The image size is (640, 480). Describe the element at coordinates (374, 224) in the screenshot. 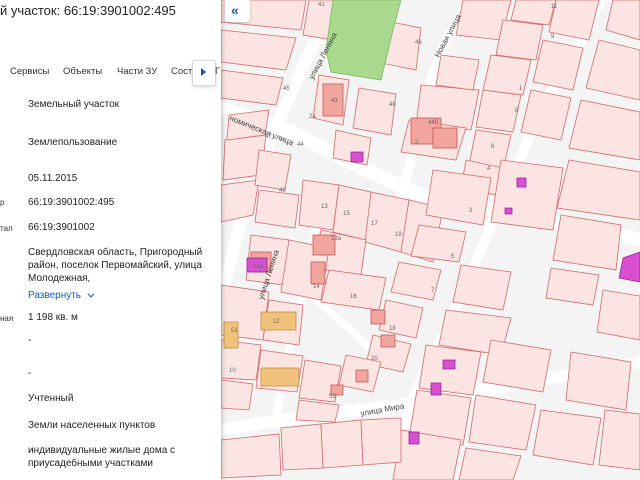

I see `parcel-number: 17` at that location.